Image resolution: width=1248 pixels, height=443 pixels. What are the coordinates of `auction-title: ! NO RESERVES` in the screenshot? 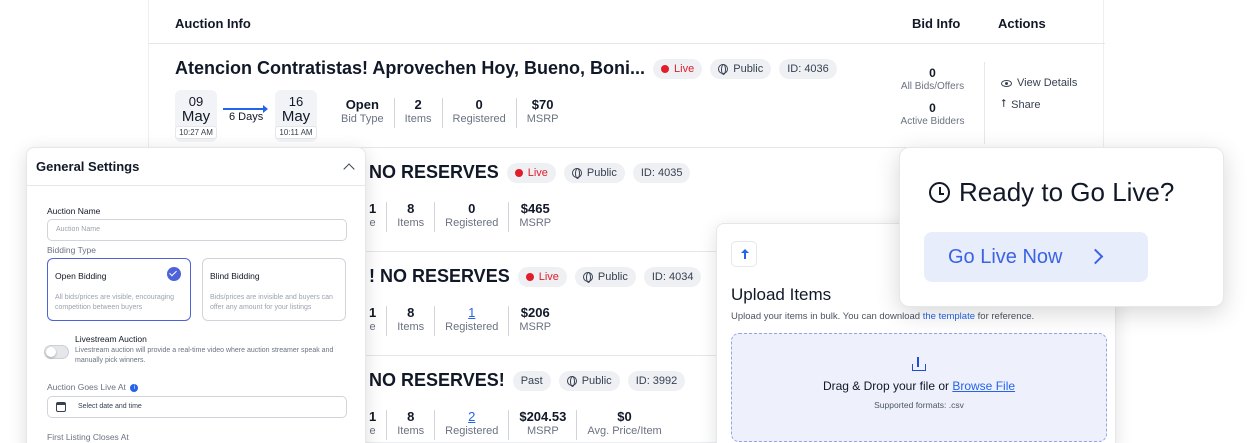 It's located at (439, 276).